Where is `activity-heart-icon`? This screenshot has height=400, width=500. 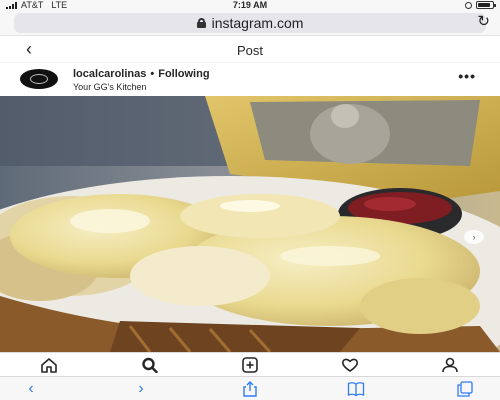
activity-heart-icon is located at coordinates (350, 365).